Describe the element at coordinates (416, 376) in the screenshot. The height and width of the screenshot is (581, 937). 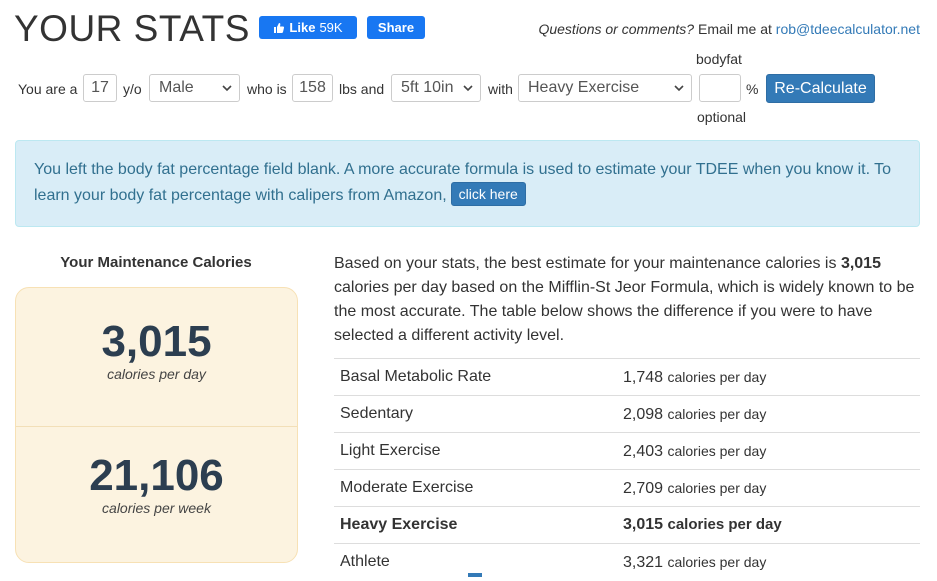
I see `activity-level-label: Basal Metabolic Rate` at that location.